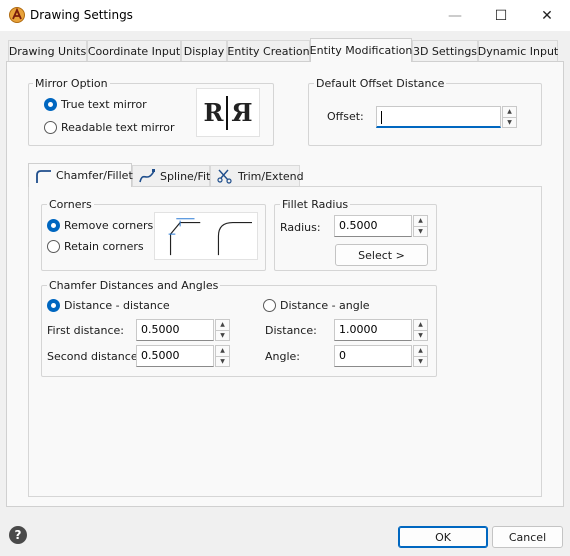  I want to click on chamfer-angle-input: 0, so click(373, 356).